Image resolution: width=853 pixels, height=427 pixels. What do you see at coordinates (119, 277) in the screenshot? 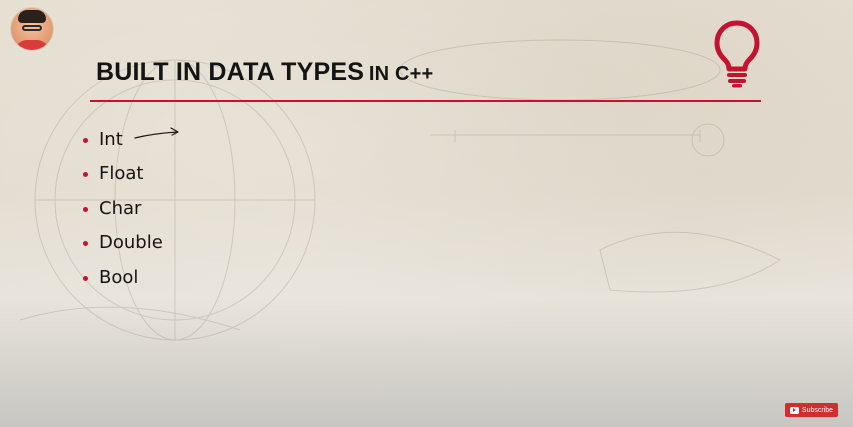
I see `list-item-label: Bool` at bounding box center [119, 277].